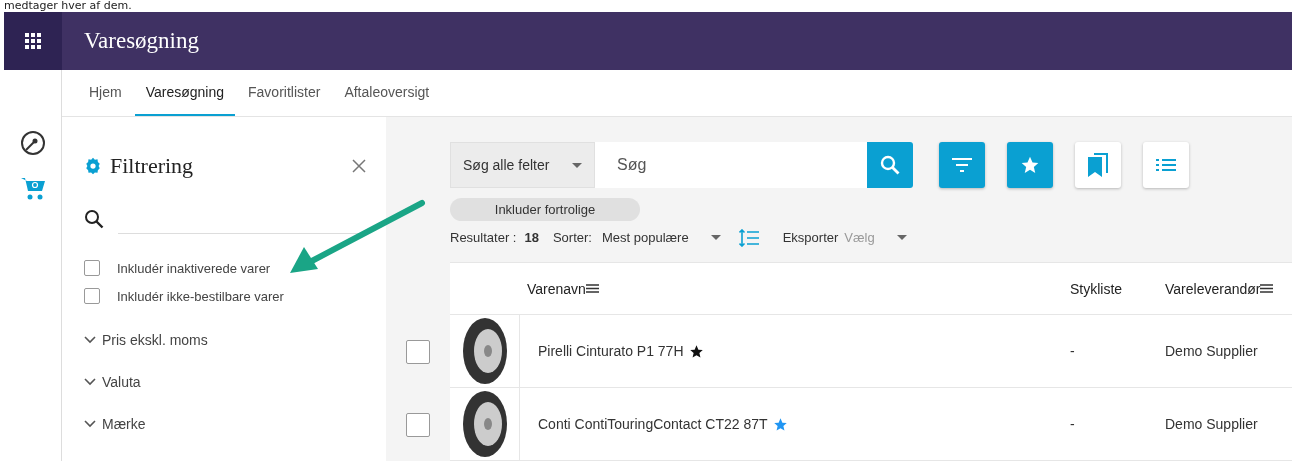 This screenshot has width=1292, height=461. I want to click on star-icon, so click(1030, 165).